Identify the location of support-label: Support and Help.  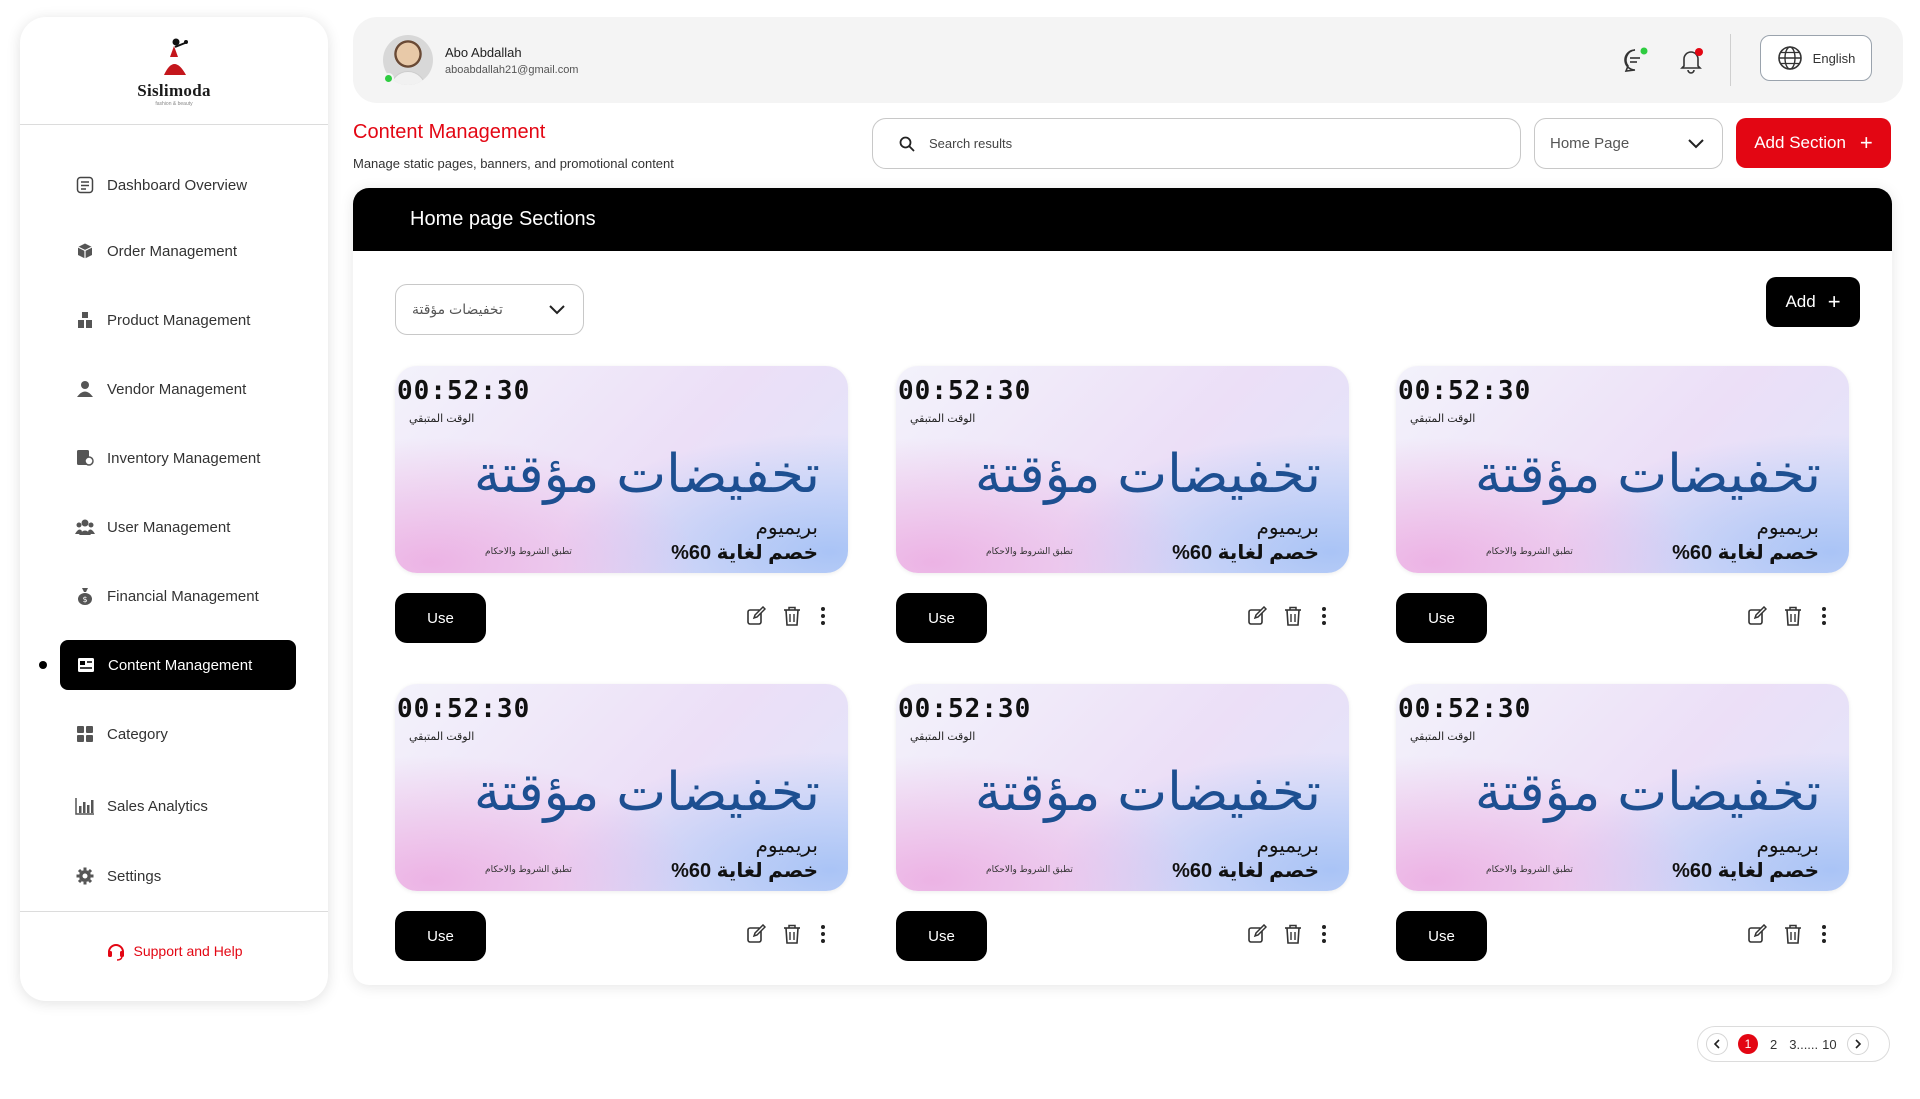
(188, 951).